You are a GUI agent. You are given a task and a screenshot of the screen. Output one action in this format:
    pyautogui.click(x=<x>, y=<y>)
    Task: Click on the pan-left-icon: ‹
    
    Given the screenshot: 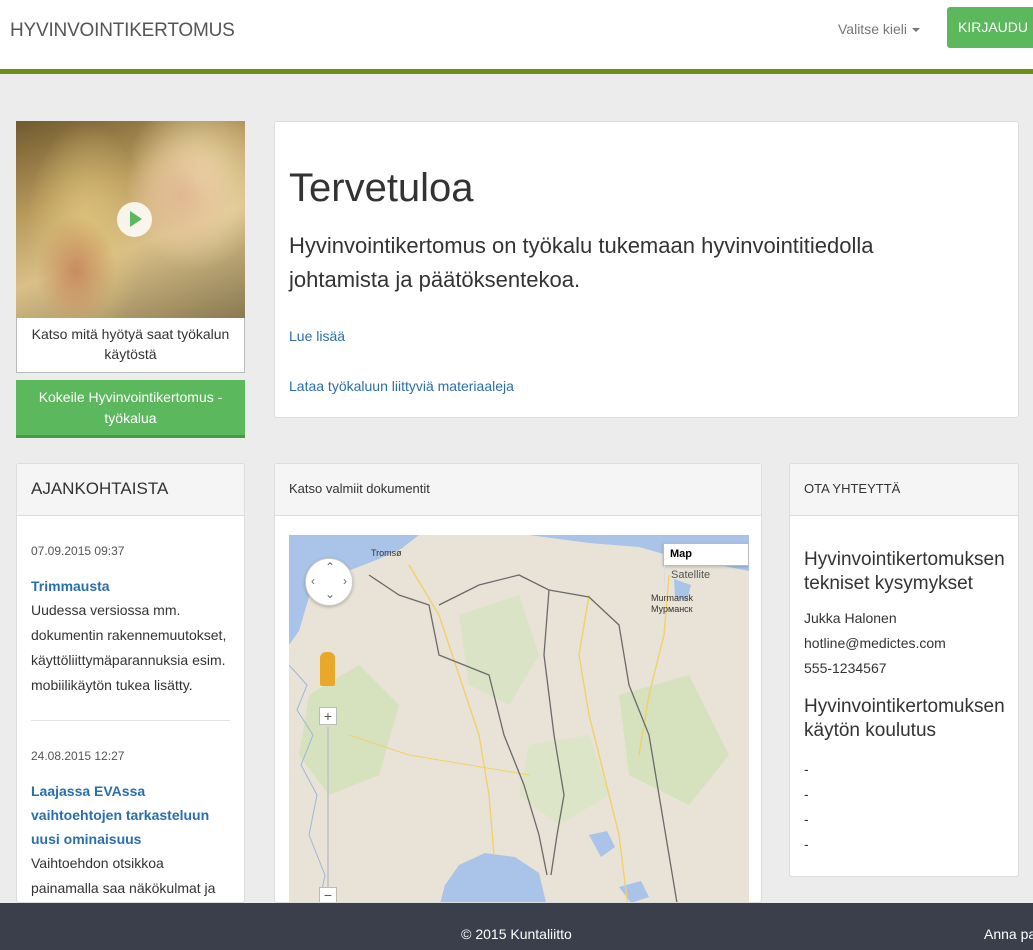 What is the action you would take?
    pyautogui.click(x=313, y=581)
    